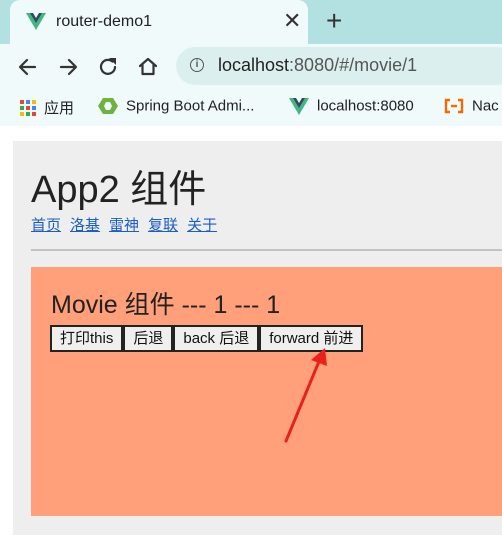 The width and height of the screenshot is (502, 551). I want to click on url-host: localhost, so click(254, 65).